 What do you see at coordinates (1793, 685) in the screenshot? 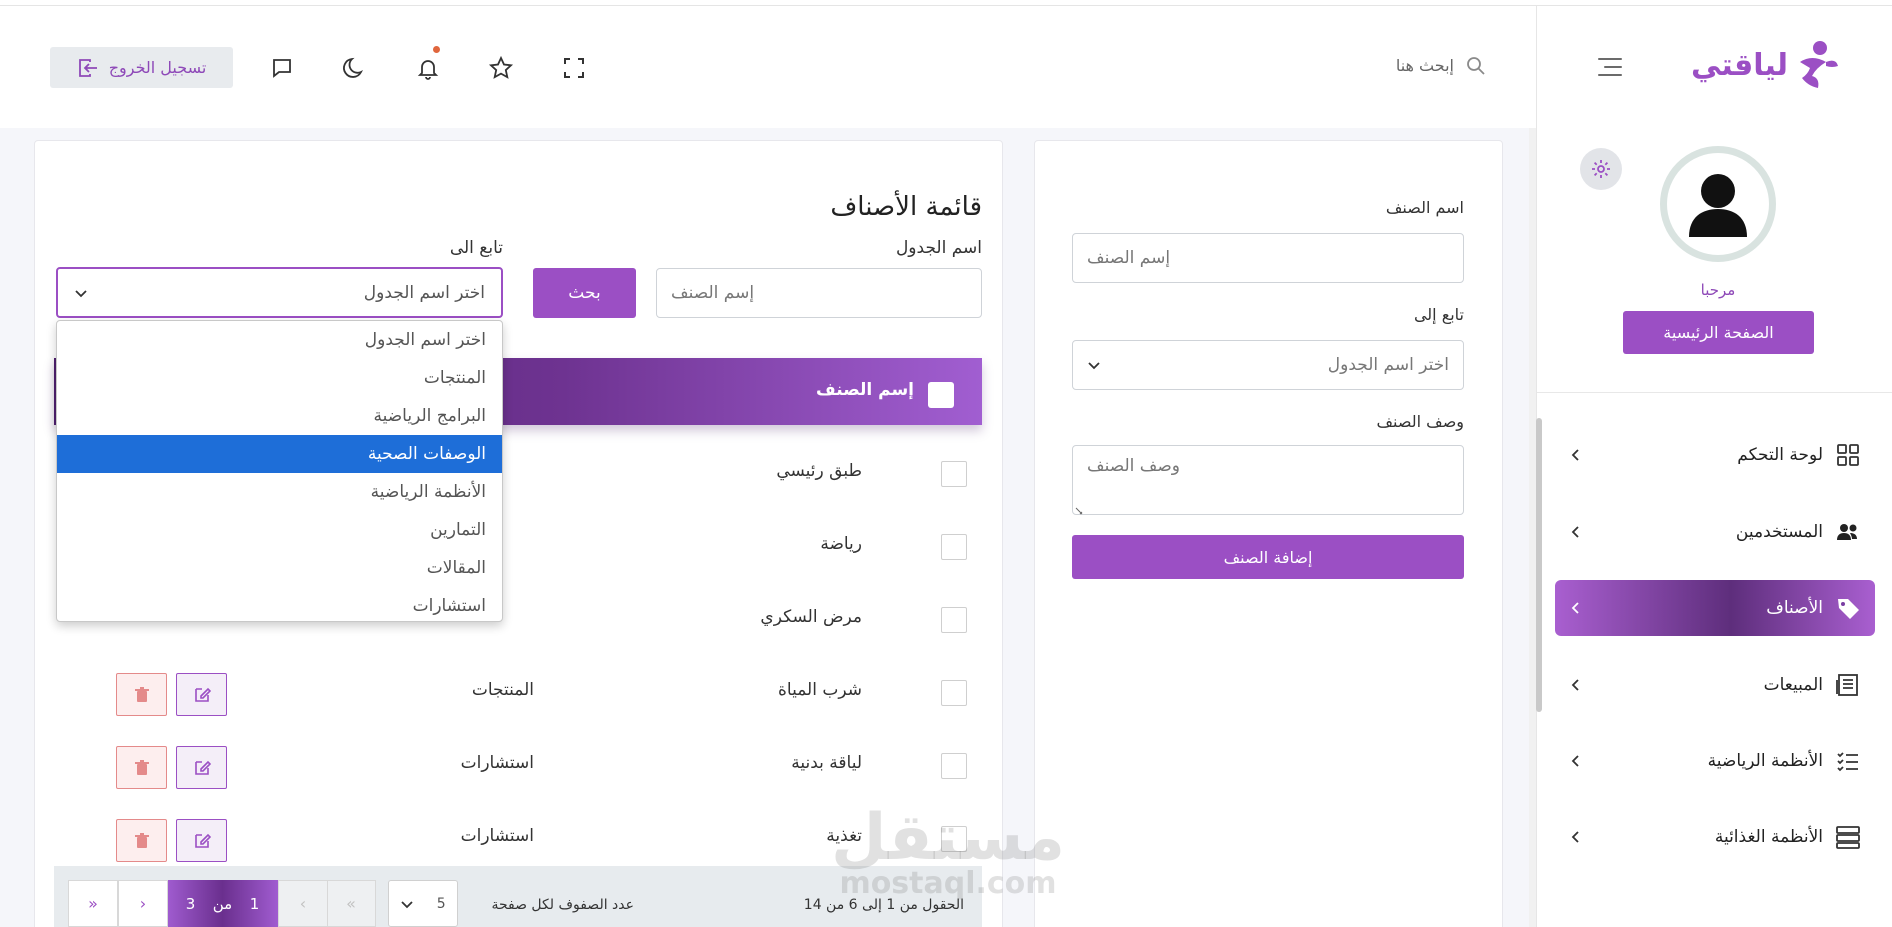
I see `sidebar-item-label: المبيعات` at bounding box center [1793, 685].